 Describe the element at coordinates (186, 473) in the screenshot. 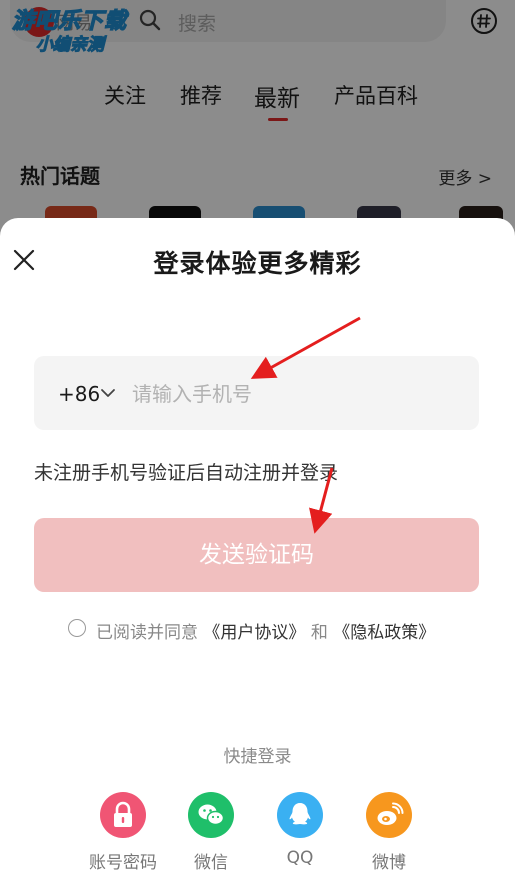

I see `register-hint: 未注册手机号验证后自动注册并登录` at that location.